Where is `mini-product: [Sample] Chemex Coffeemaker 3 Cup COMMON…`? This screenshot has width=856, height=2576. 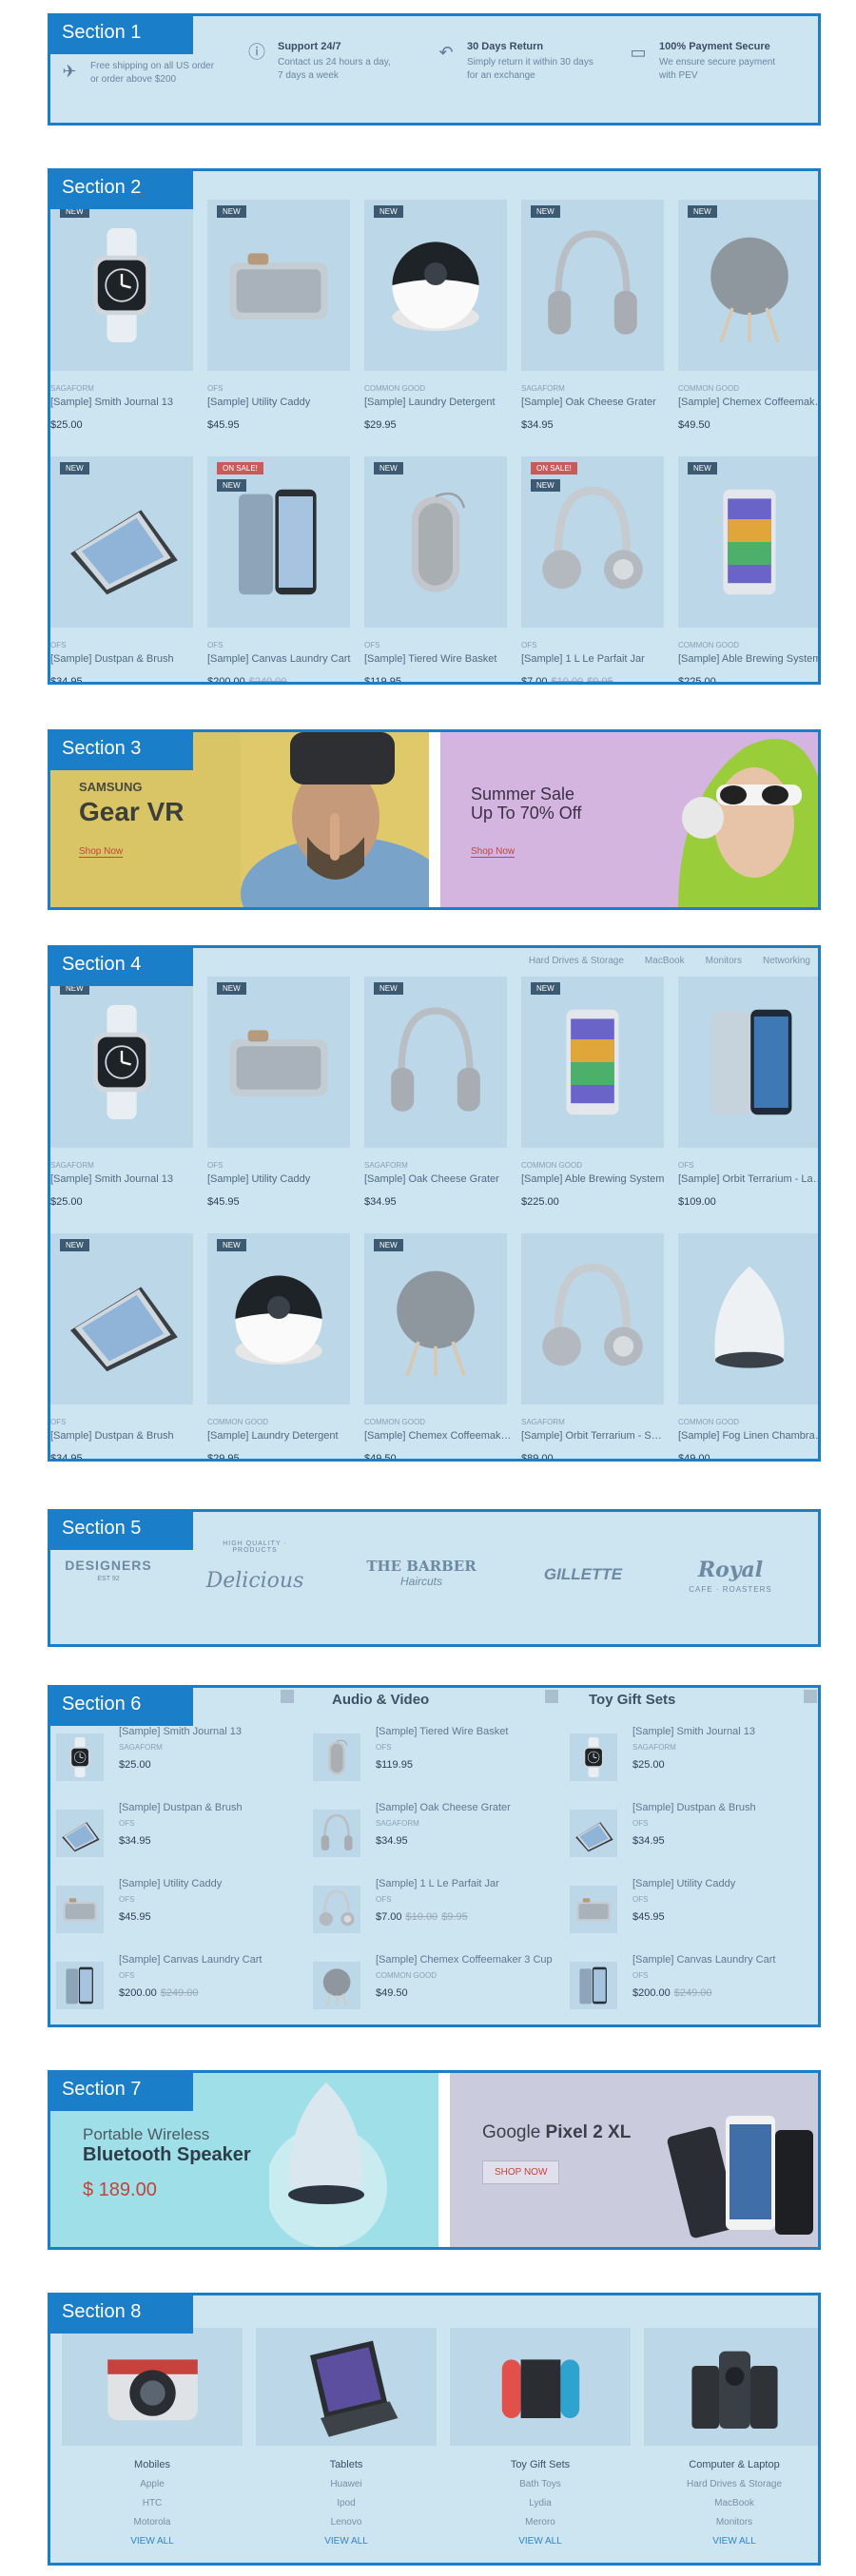
mini-product: [Sample] Chemex Coffeemaker 3 Cup COMMON… is located at coordinates (441, 1989).